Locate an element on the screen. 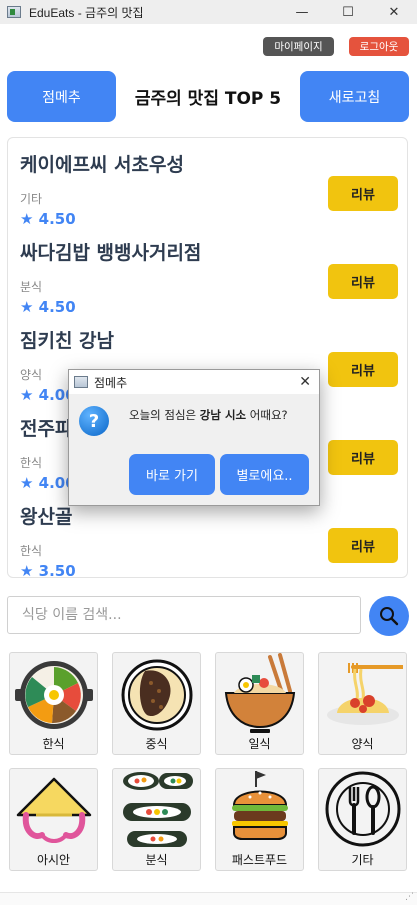 This screenshot has height=905, width=417. dialog-close-button: ✕ is located at coordinates (305, 382).